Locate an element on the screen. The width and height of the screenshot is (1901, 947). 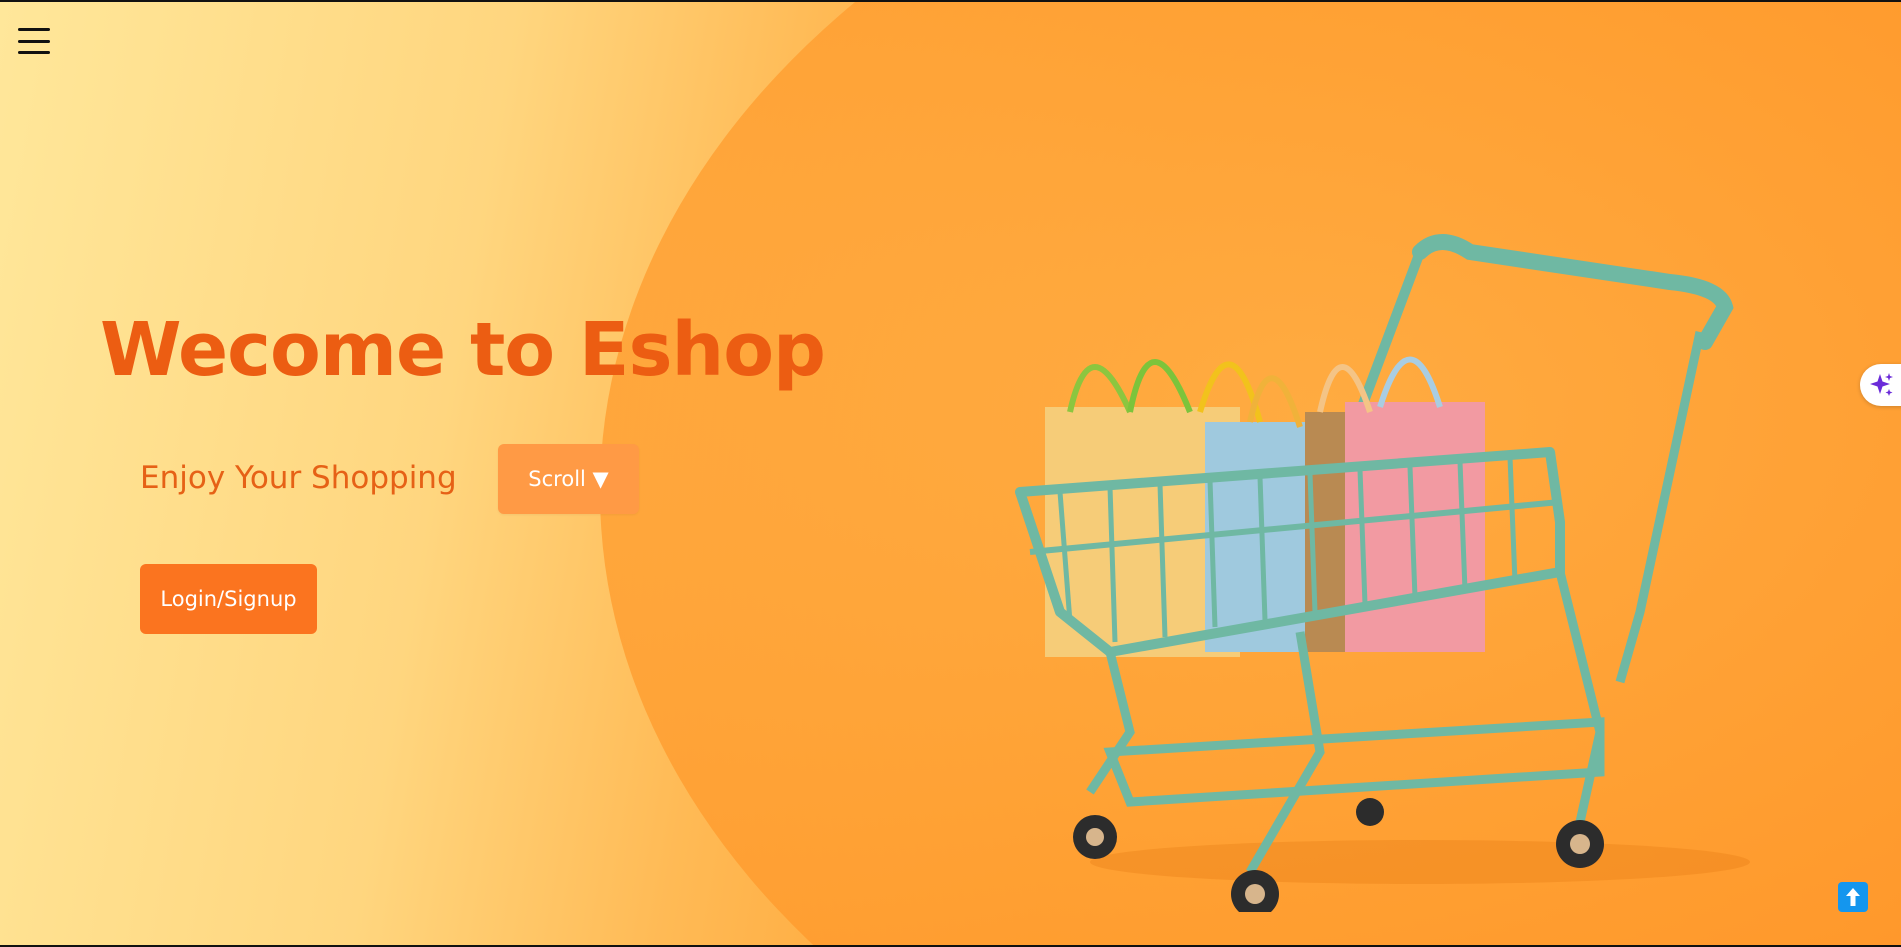
hero-subtitle: Enjoy Your Shopping is located at coordinates (298, 478).